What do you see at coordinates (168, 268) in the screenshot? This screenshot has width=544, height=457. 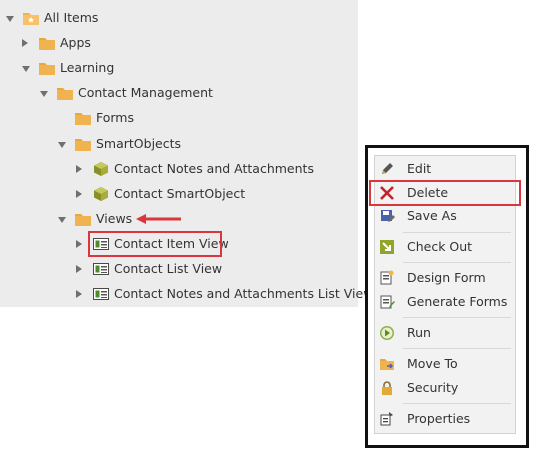 I see `tree-node-label: Contact List View` at bounding box center [168, 268].